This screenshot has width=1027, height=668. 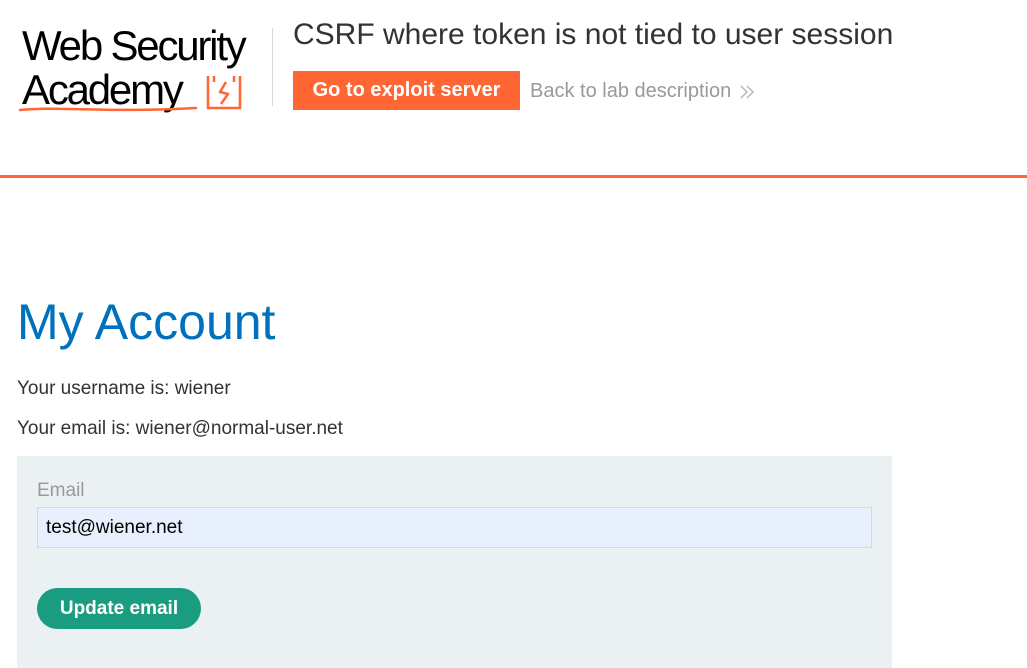 What do you see at coordinates (747, 92) in the screenshot?
I see `double-chevron-right-icon` at bounding box center [747, 92].